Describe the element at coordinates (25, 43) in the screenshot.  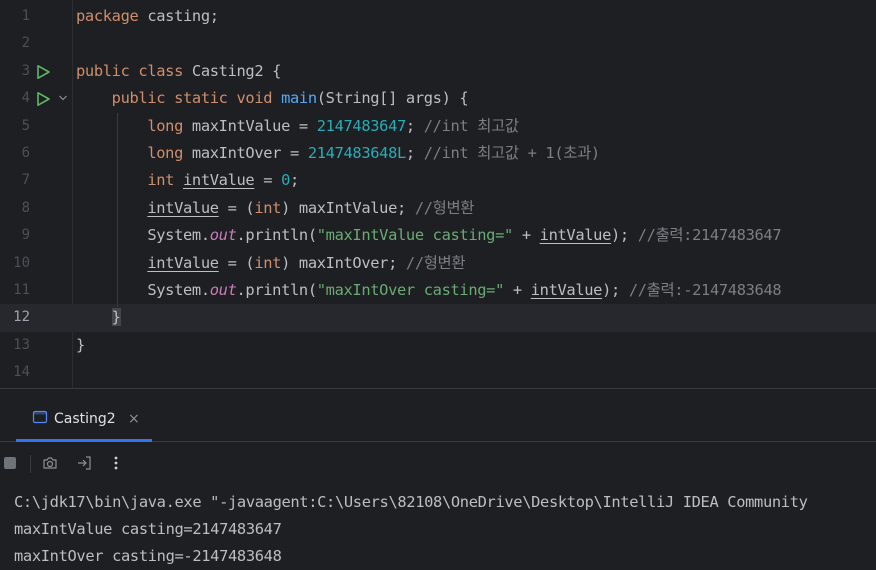
I see `line-number: 2` at that location.